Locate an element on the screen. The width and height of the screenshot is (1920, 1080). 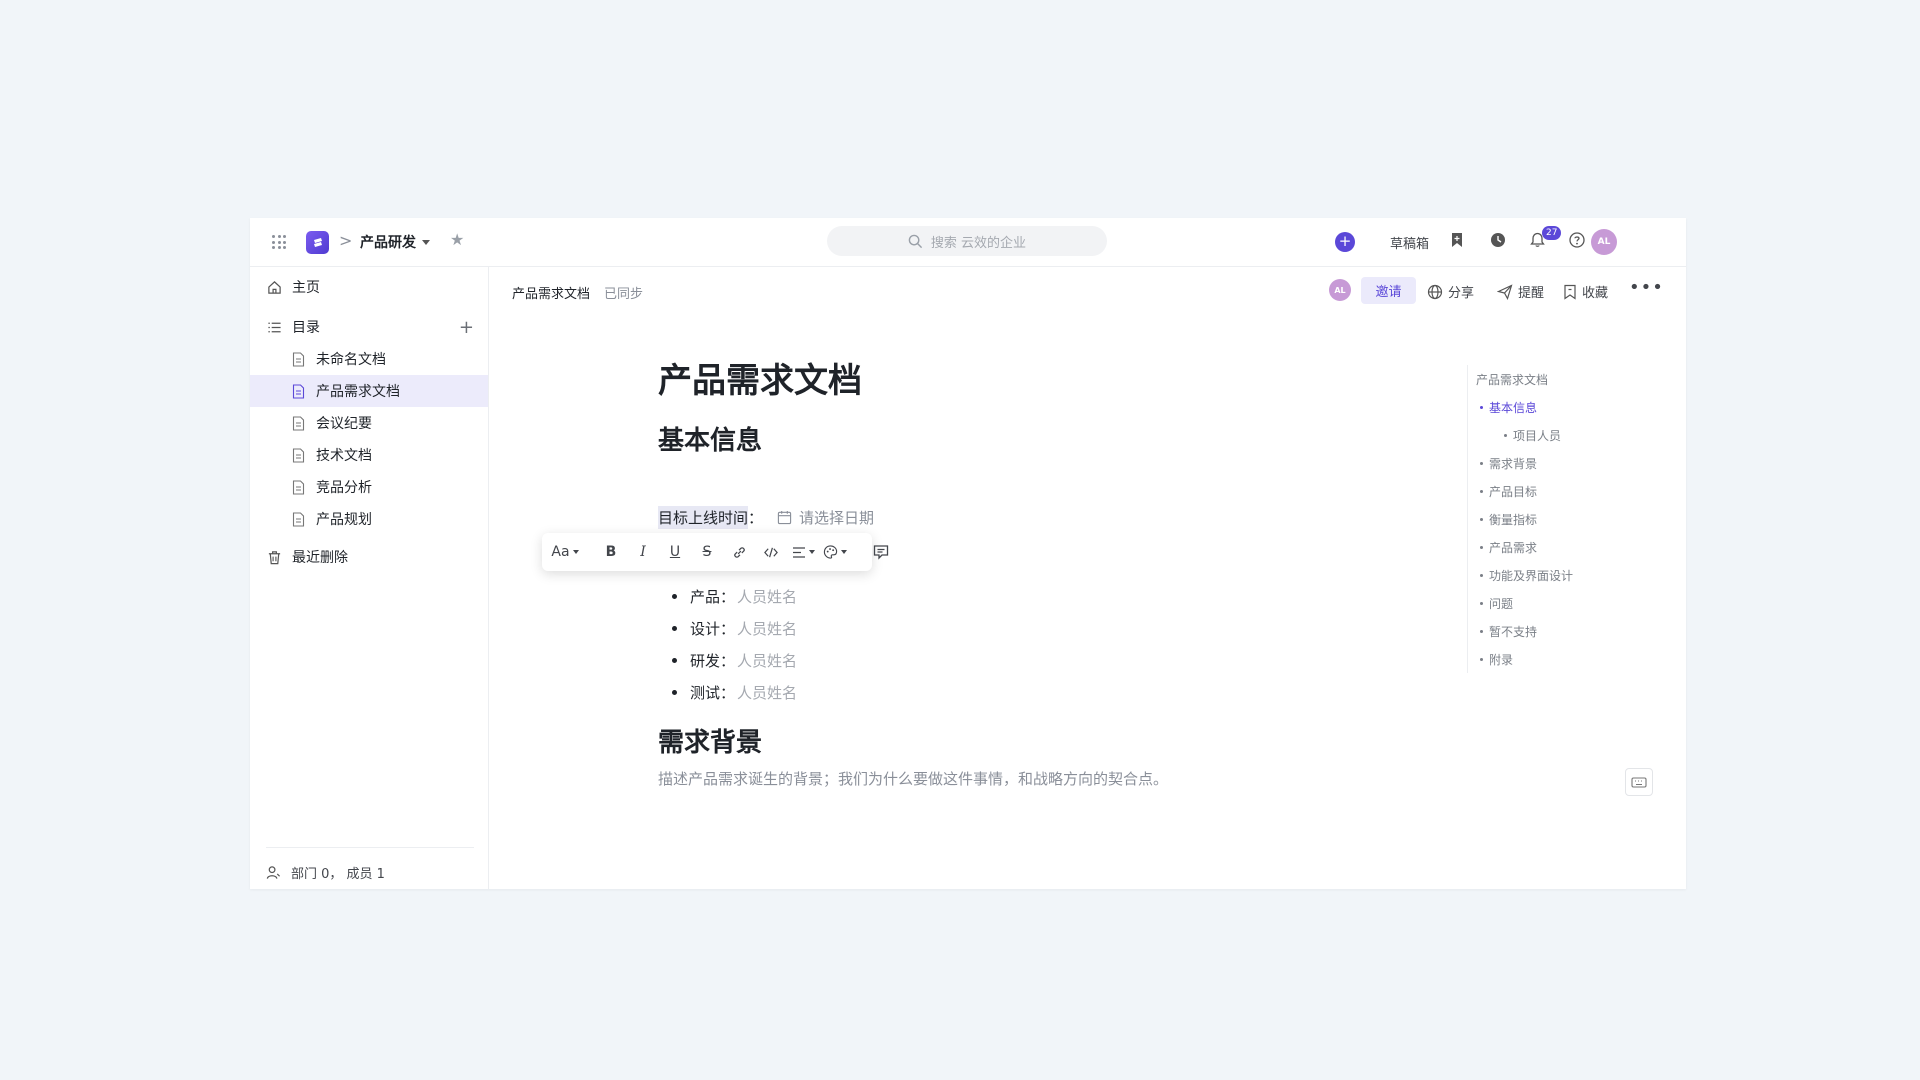
apps-grid-icon is located at coordinates (279, 242).